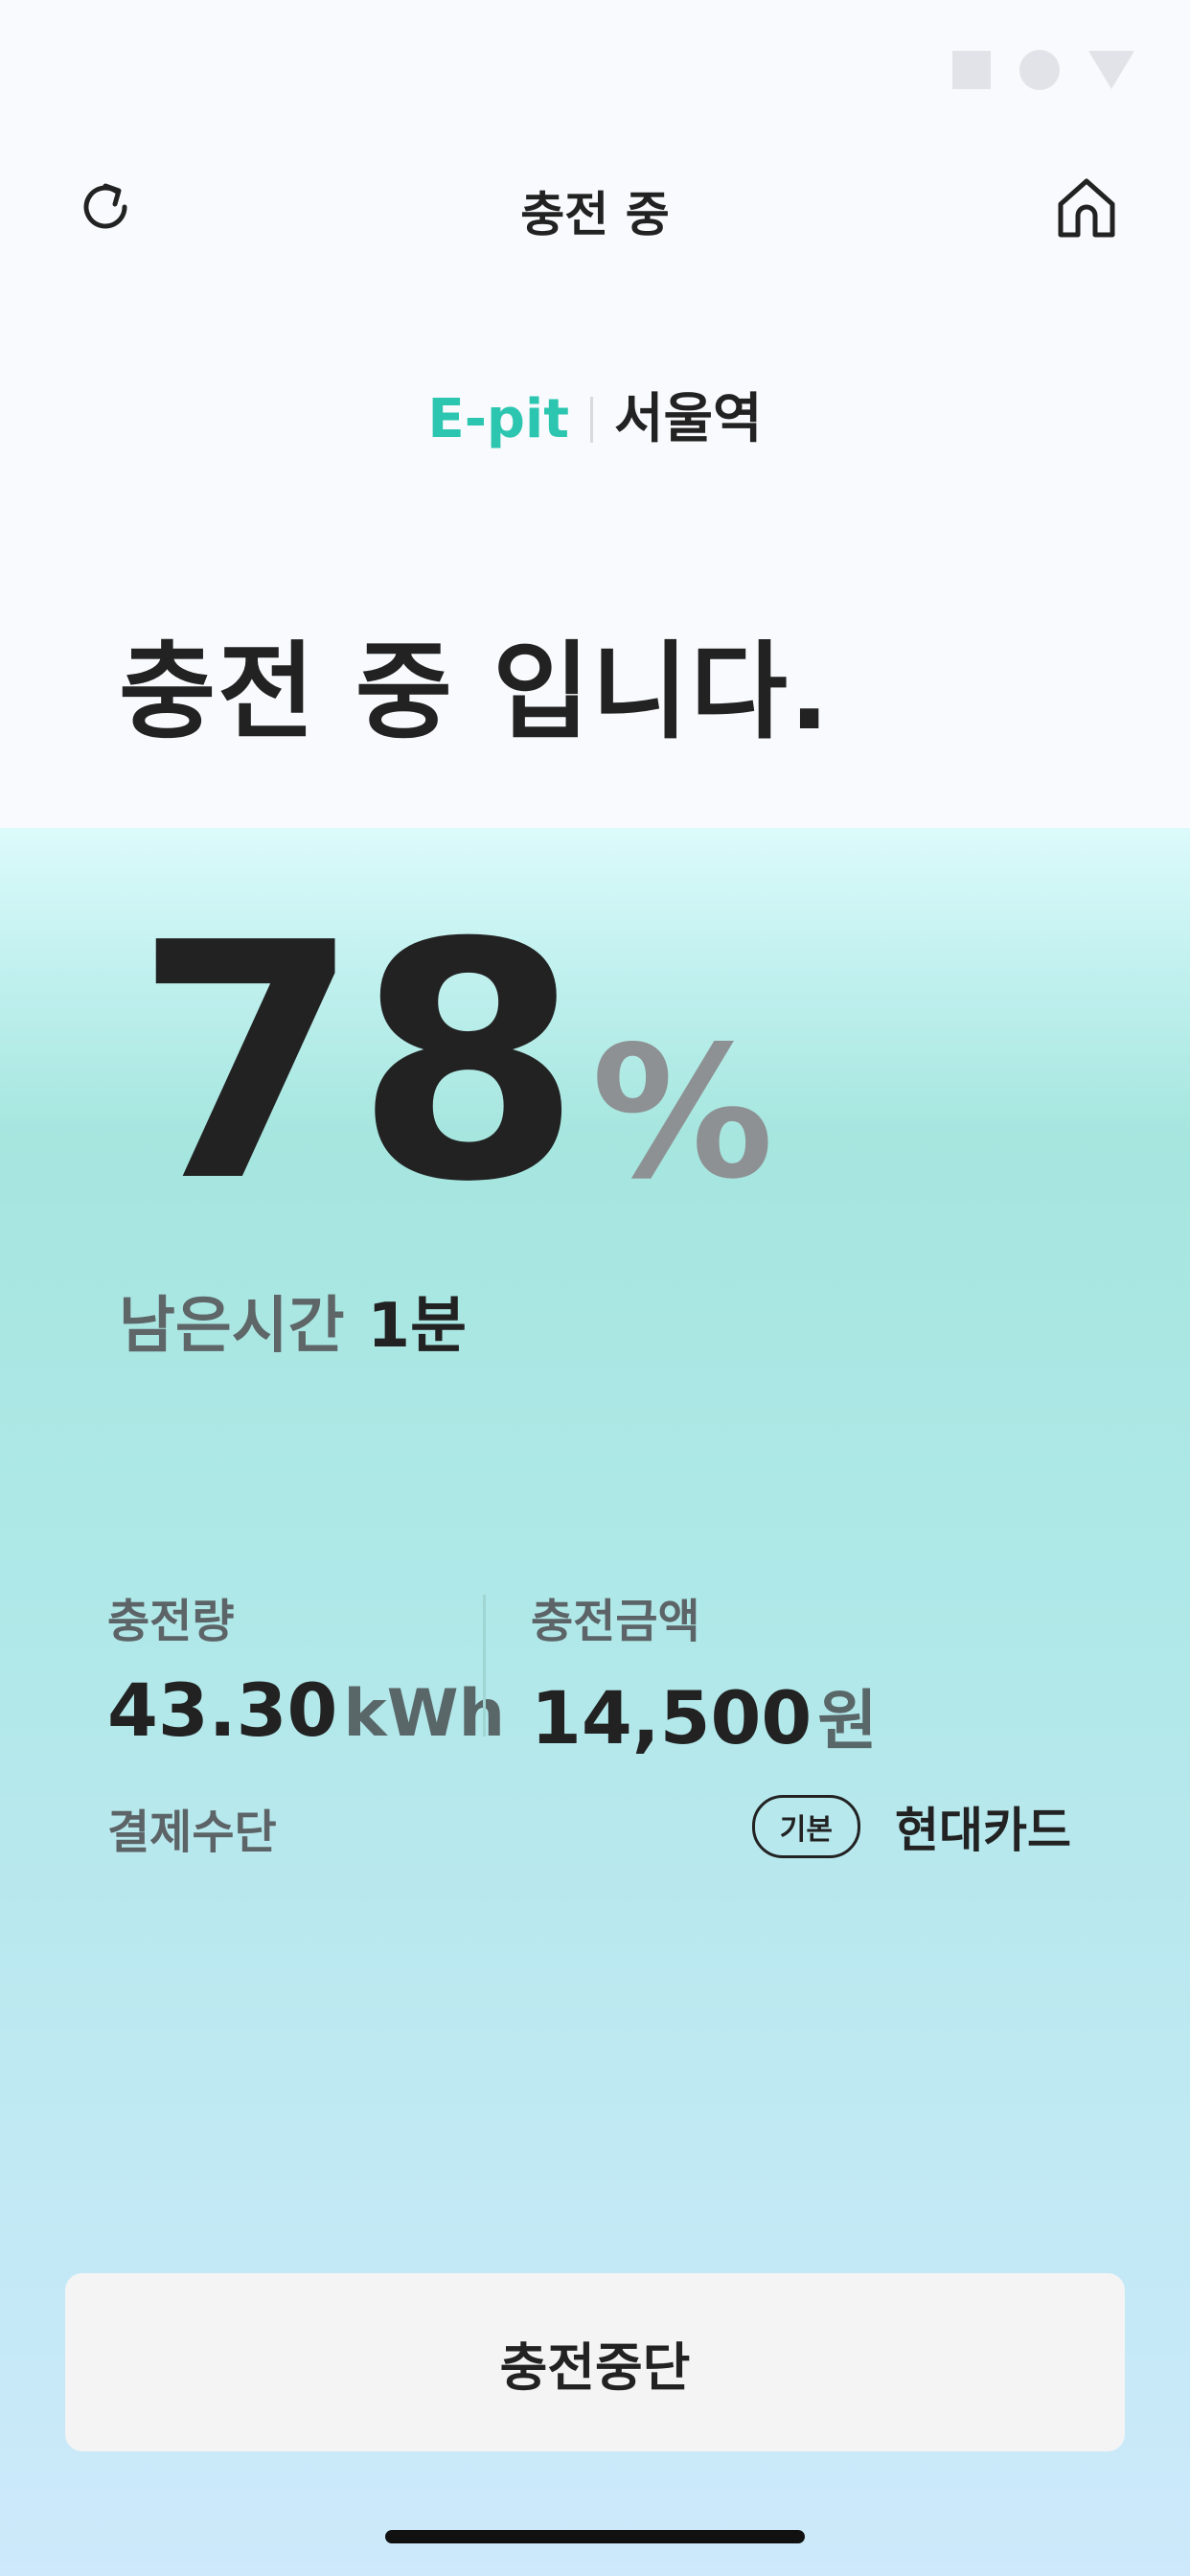  What do you see at coordinates (484, 1665) in the screenshot?
I see `stat-divider` at bounding box center [484, 1665].